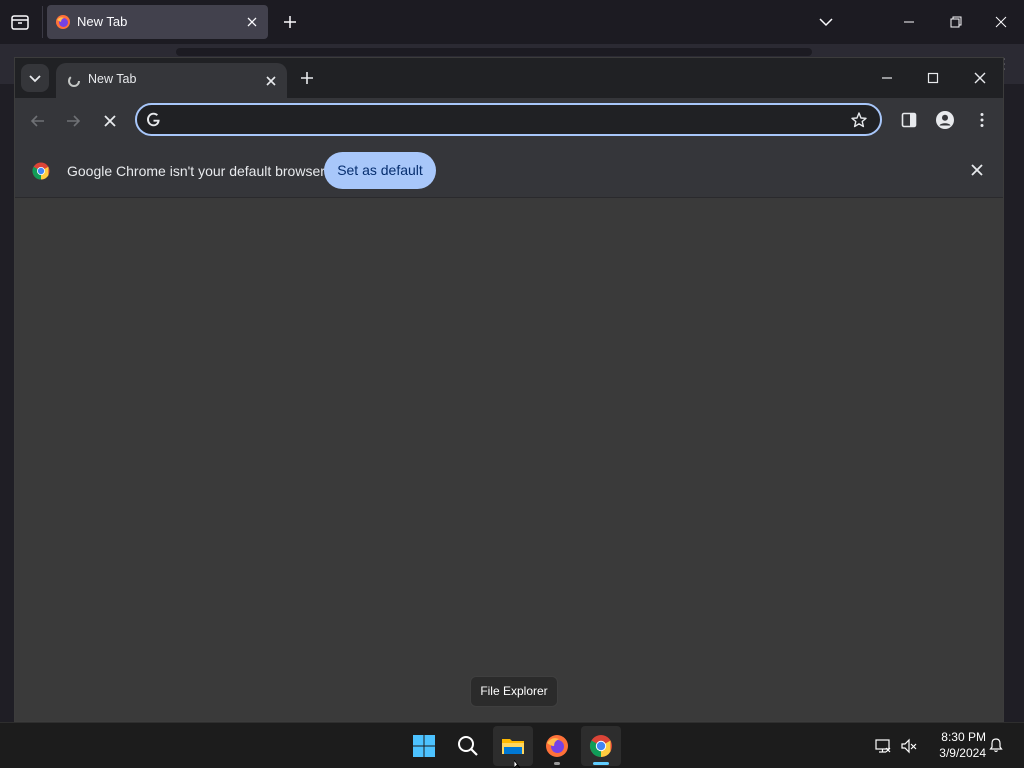 This screenshot has height=768, width=1024. Describe the element at coordinates (307, 78) in the screenshot. I see `chrome-new-tab-button` at that location.